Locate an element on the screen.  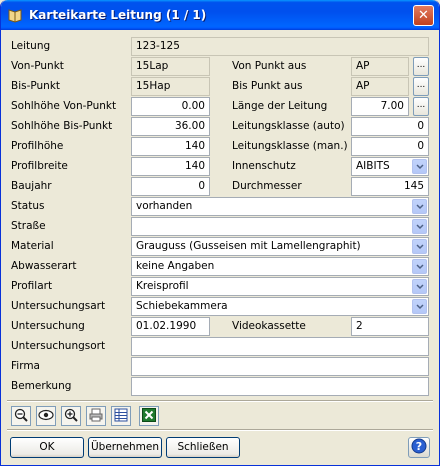
zoom-in-button is located at coordinates (71, 416).